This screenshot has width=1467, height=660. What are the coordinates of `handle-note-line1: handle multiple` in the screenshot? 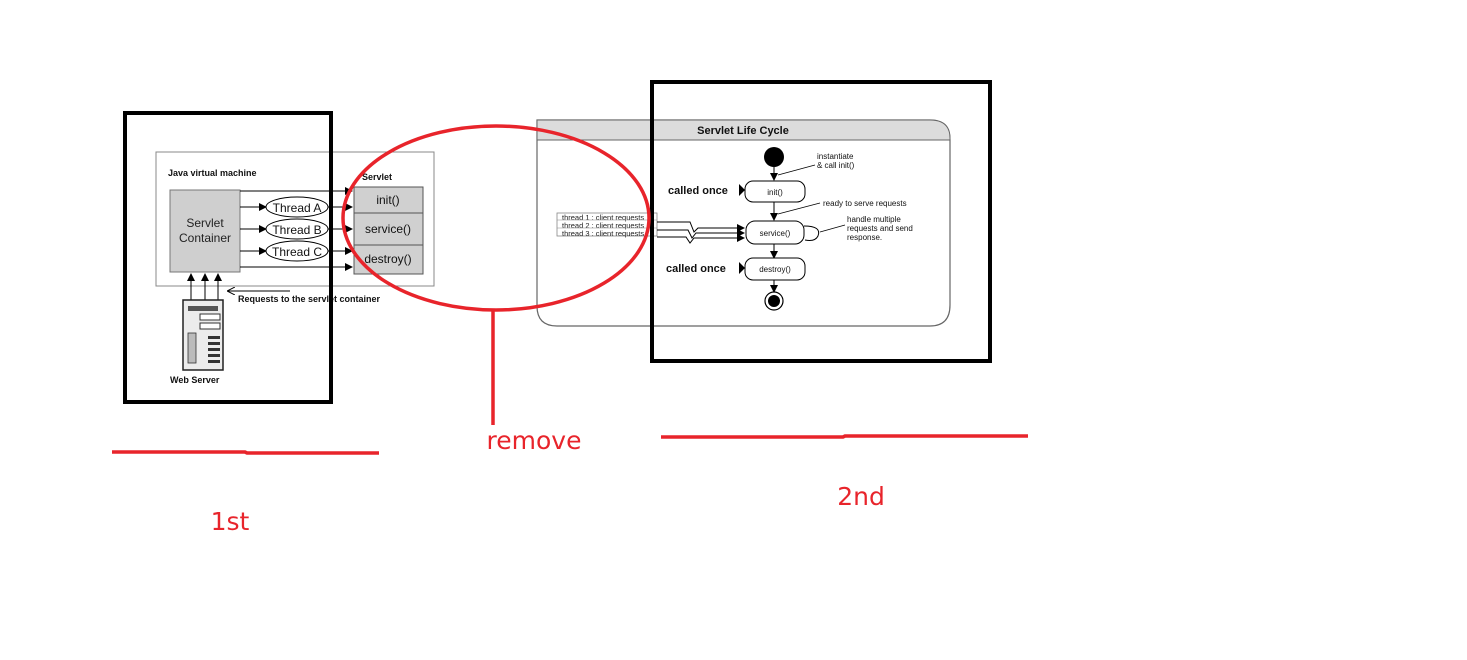 It's located at (874, 219).